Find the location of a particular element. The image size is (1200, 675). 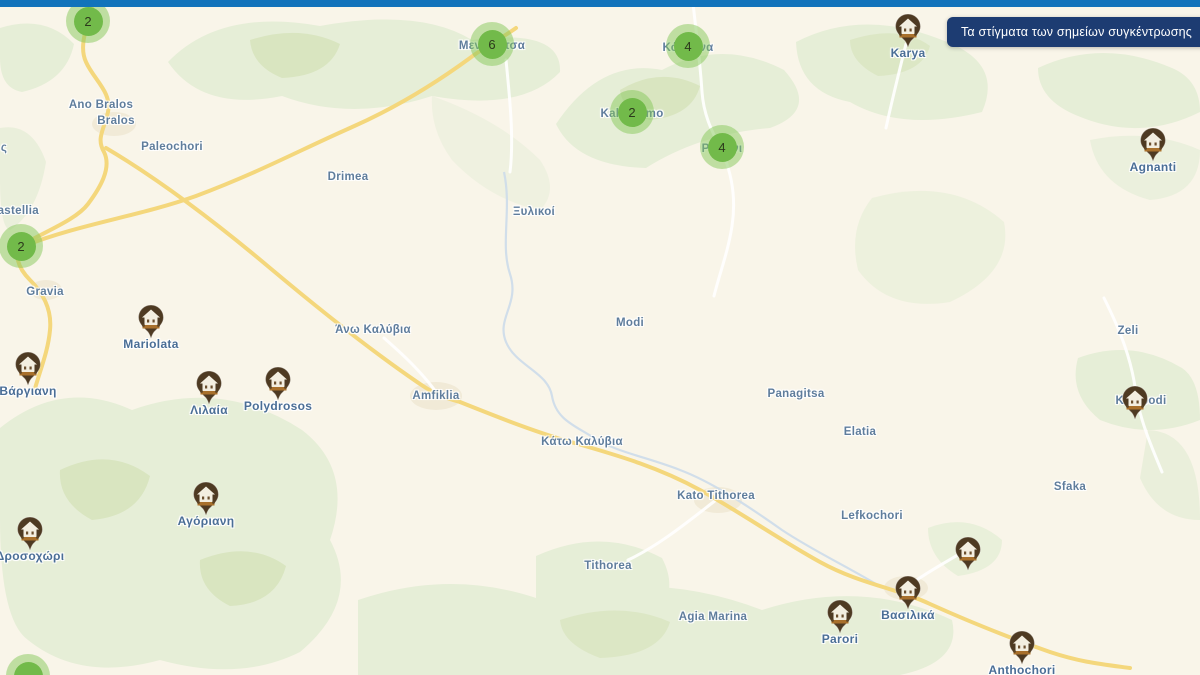

location-pin is located at coordinates (968, 554).